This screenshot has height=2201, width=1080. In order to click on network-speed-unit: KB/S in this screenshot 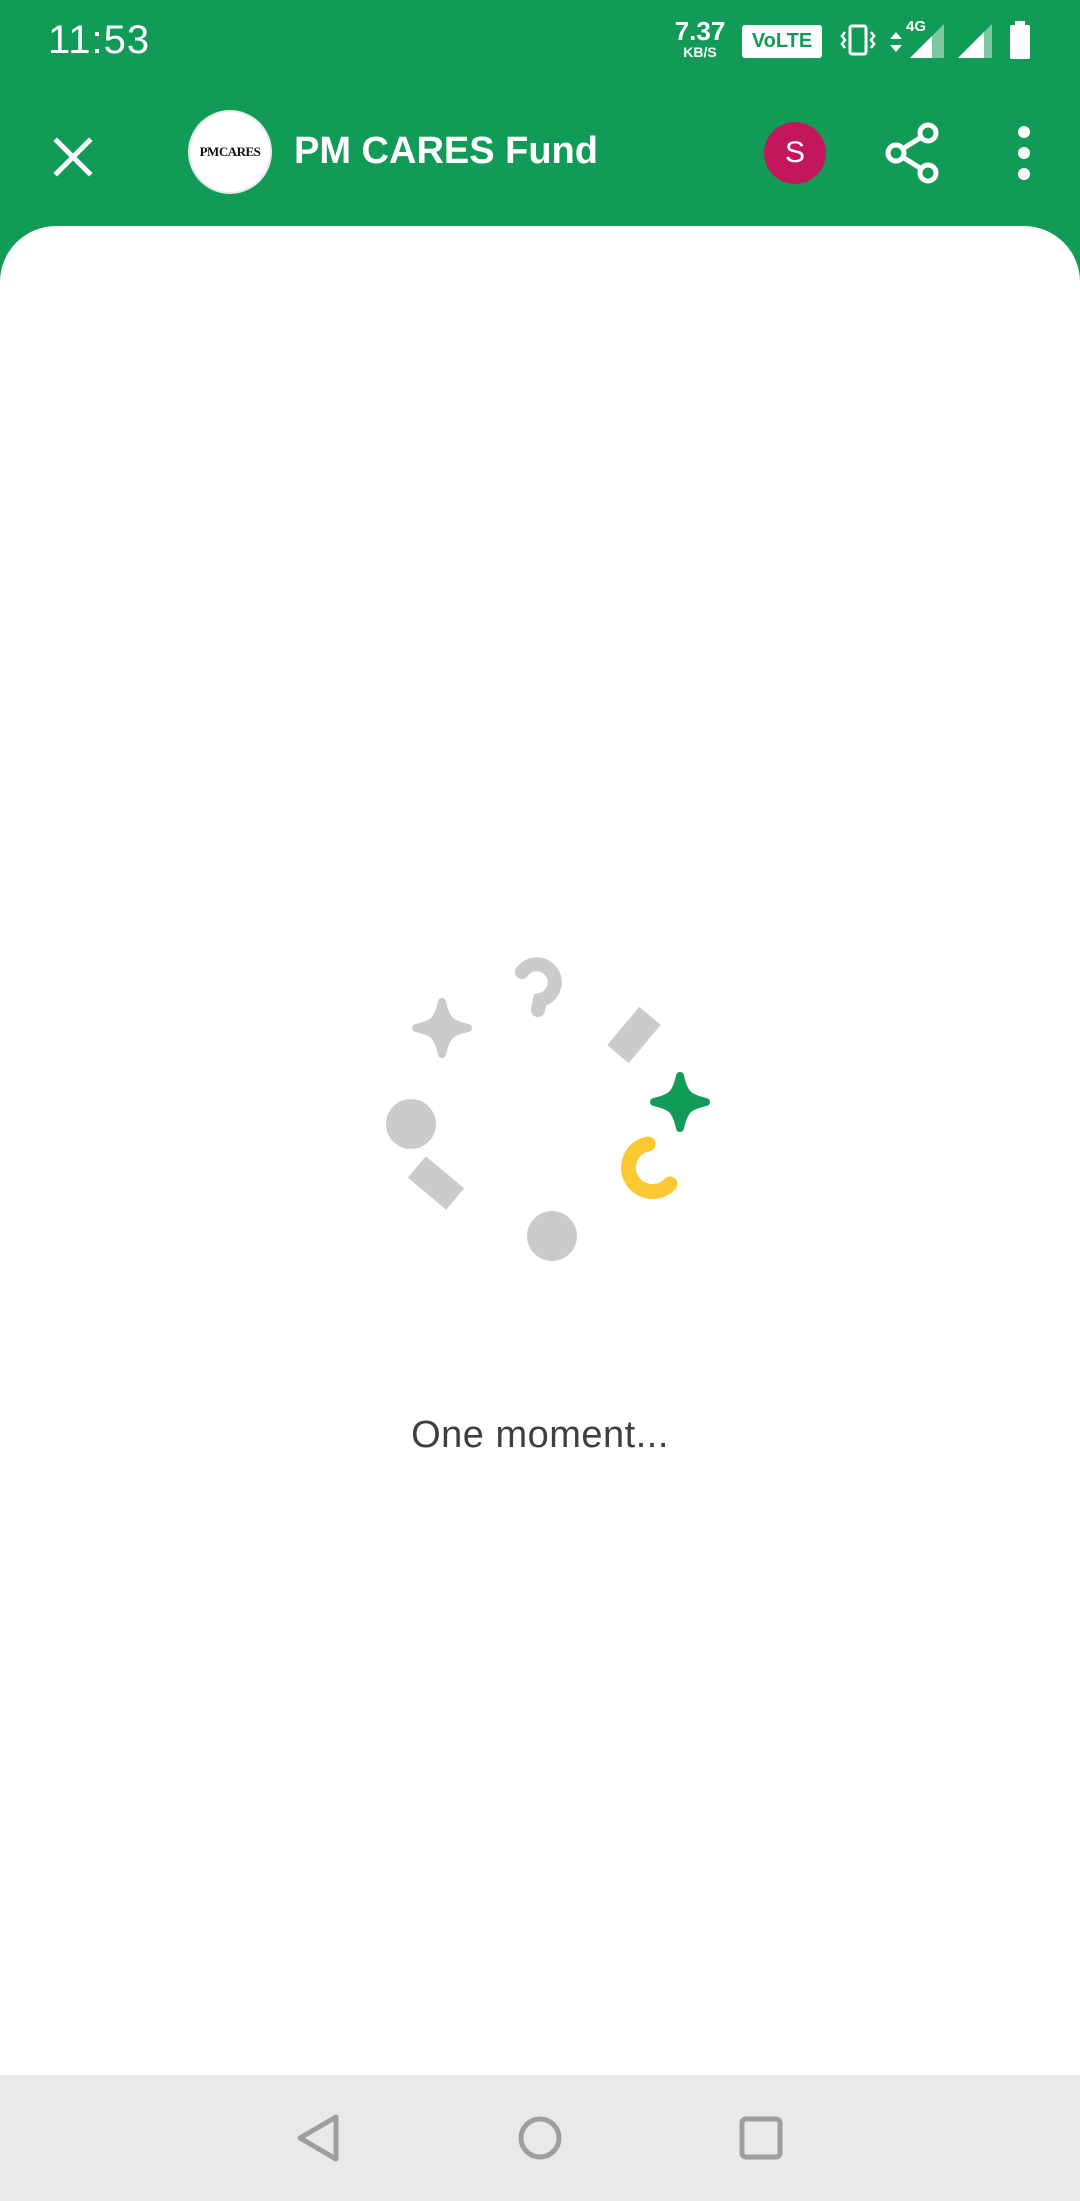, I will do `click(700, 52)`.